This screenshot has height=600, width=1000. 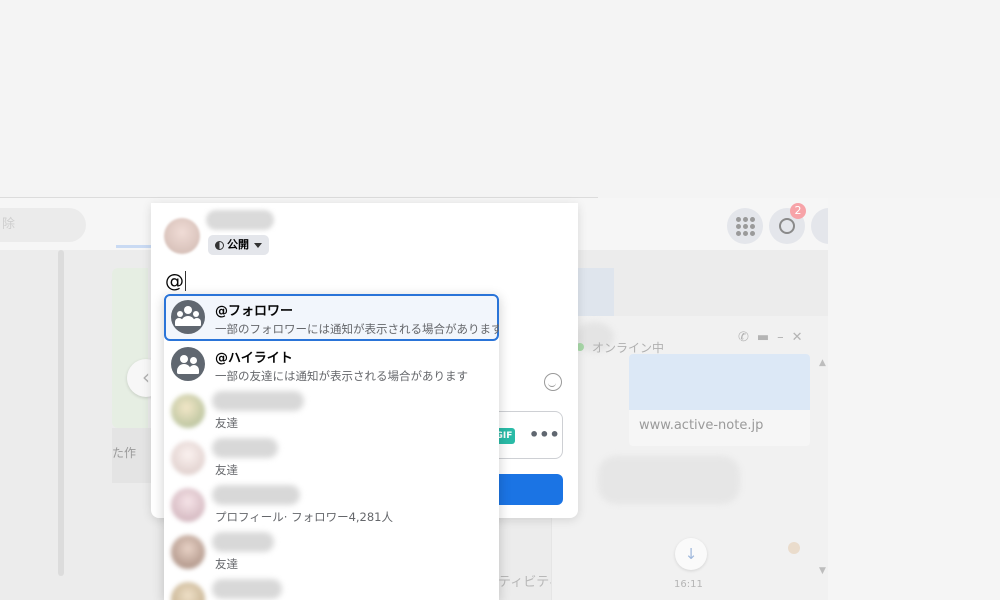 I want to click on mention-option-profile: プロフィール· フォロワー4,281人, so click(x=331, y=505).